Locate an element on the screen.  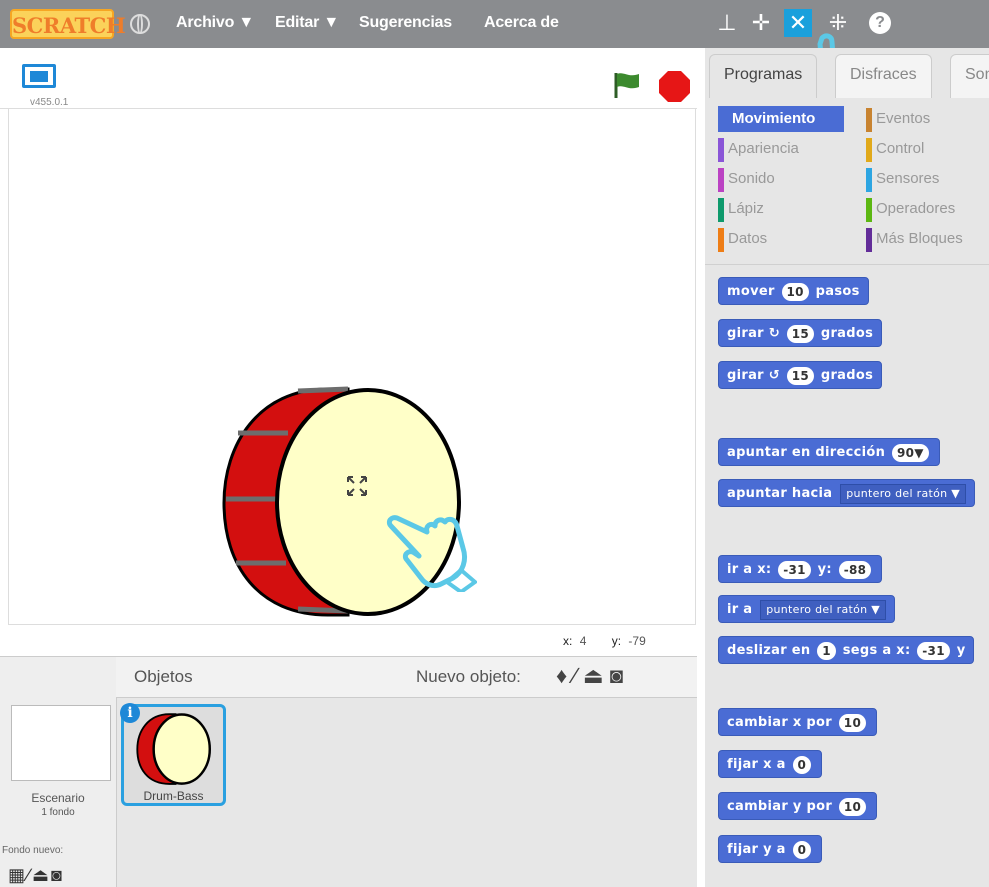
block-text: apuntar en dirección is located at coordinates (806, 452).